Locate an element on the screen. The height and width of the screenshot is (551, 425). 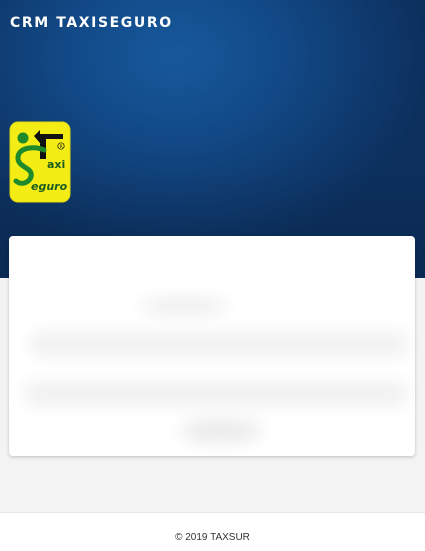
logo-green-dot is located at coordinates (23, 138).